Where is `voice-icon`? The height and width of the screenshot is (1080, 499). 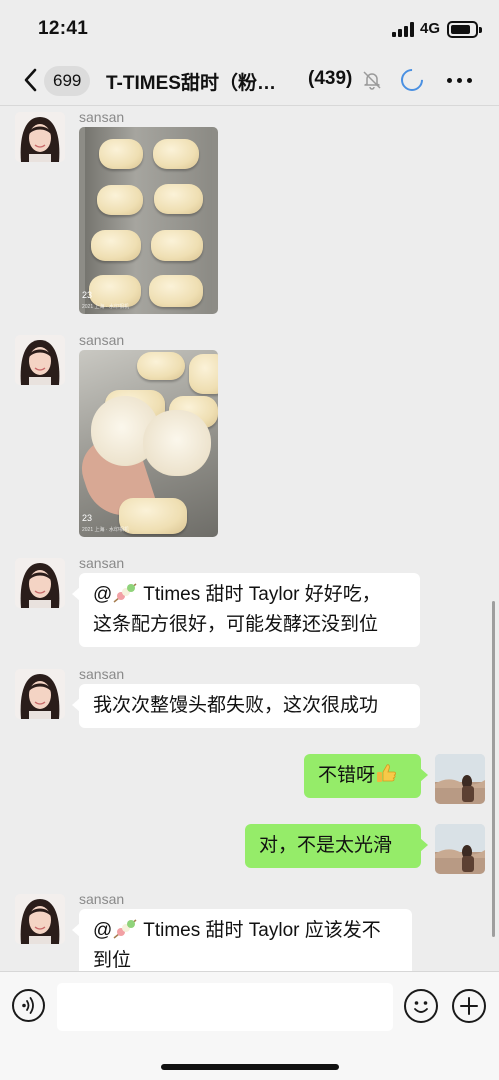
voice-icon is located at coordinates (28, 1005).